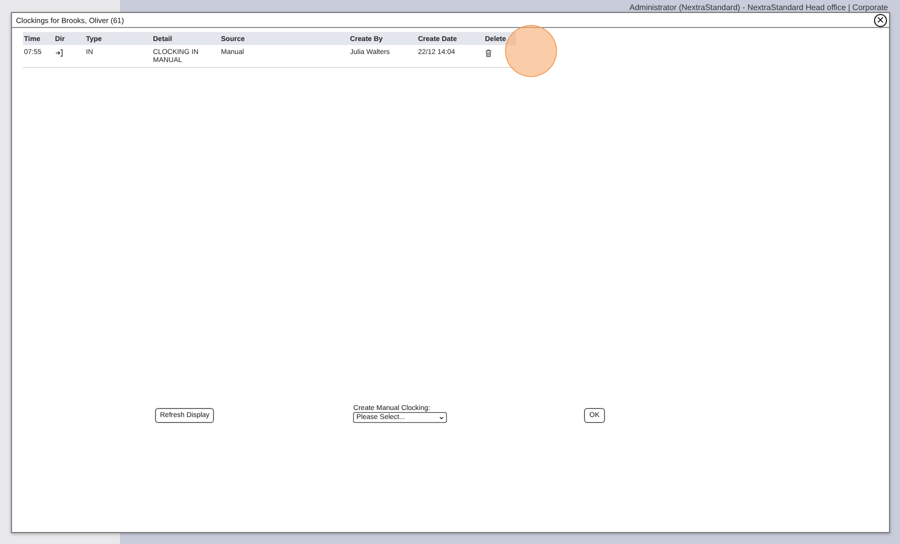 Image resolution: width=900 pixels, height=544 pixels. Describe the element at coordinates (531, 51) in the screenshot. I see `click-highlight` at that location.